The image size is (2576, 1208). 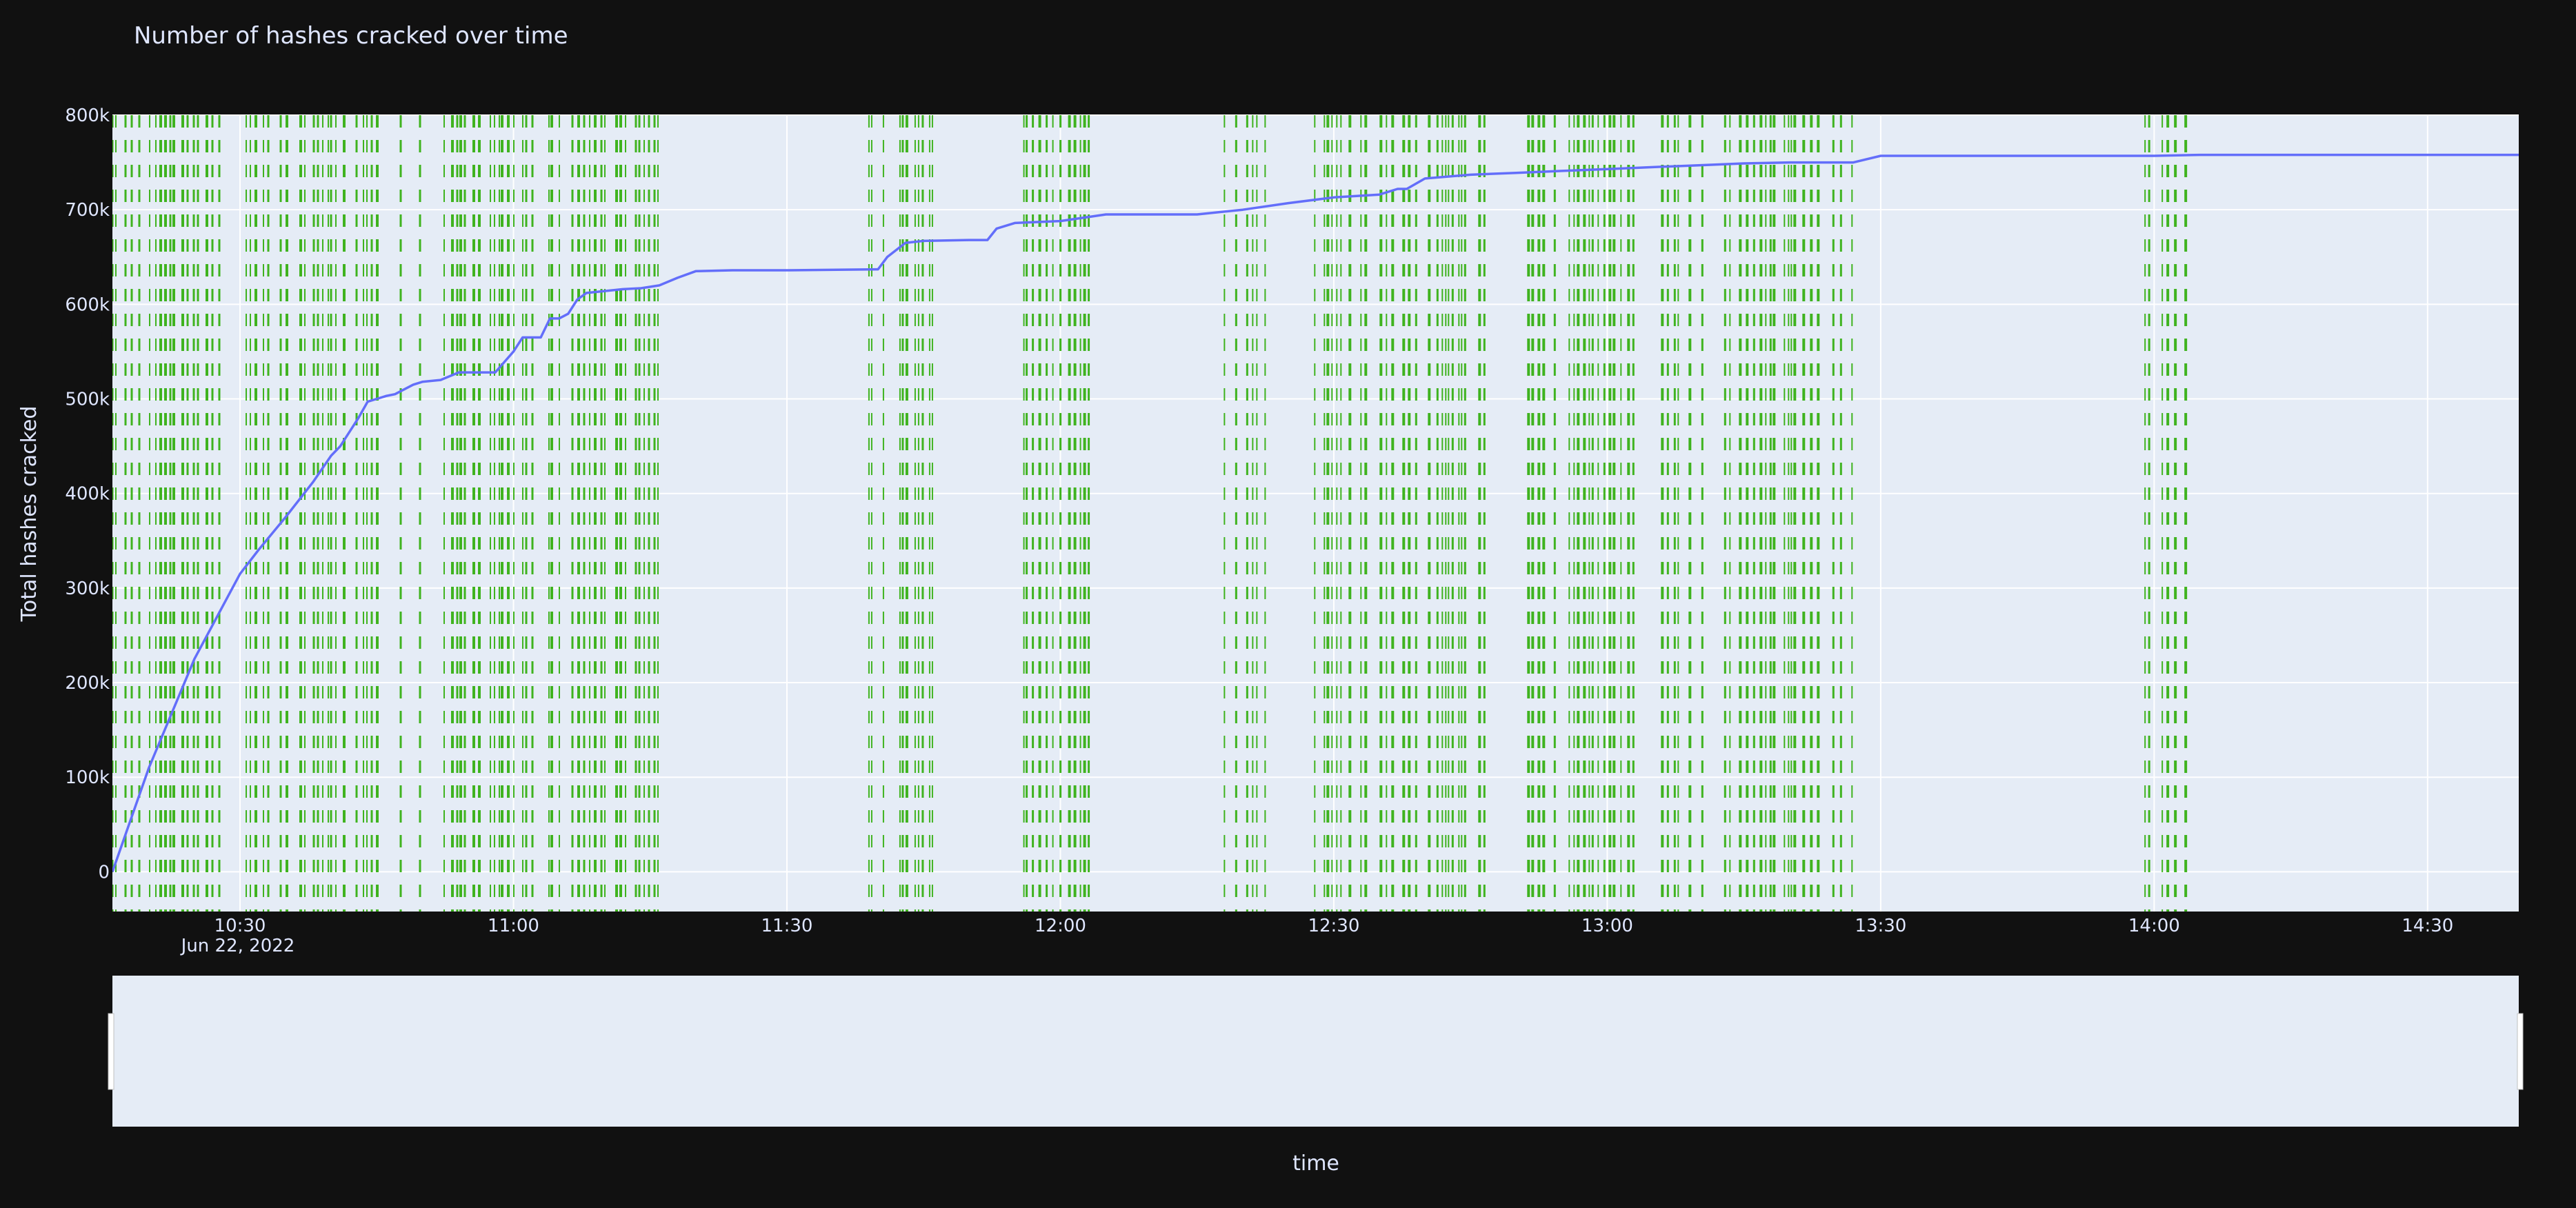 What do you see at coordinates (1315, 1164) in the screenshot?
I see `x-axis-title: time` at bounding box center [1315, 1164].